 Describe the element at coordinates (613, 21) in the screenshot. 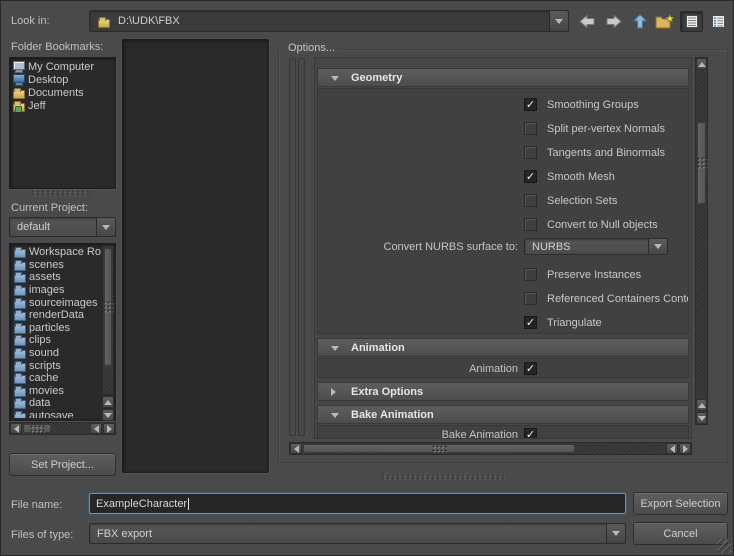

I see `forward-button` at that location.